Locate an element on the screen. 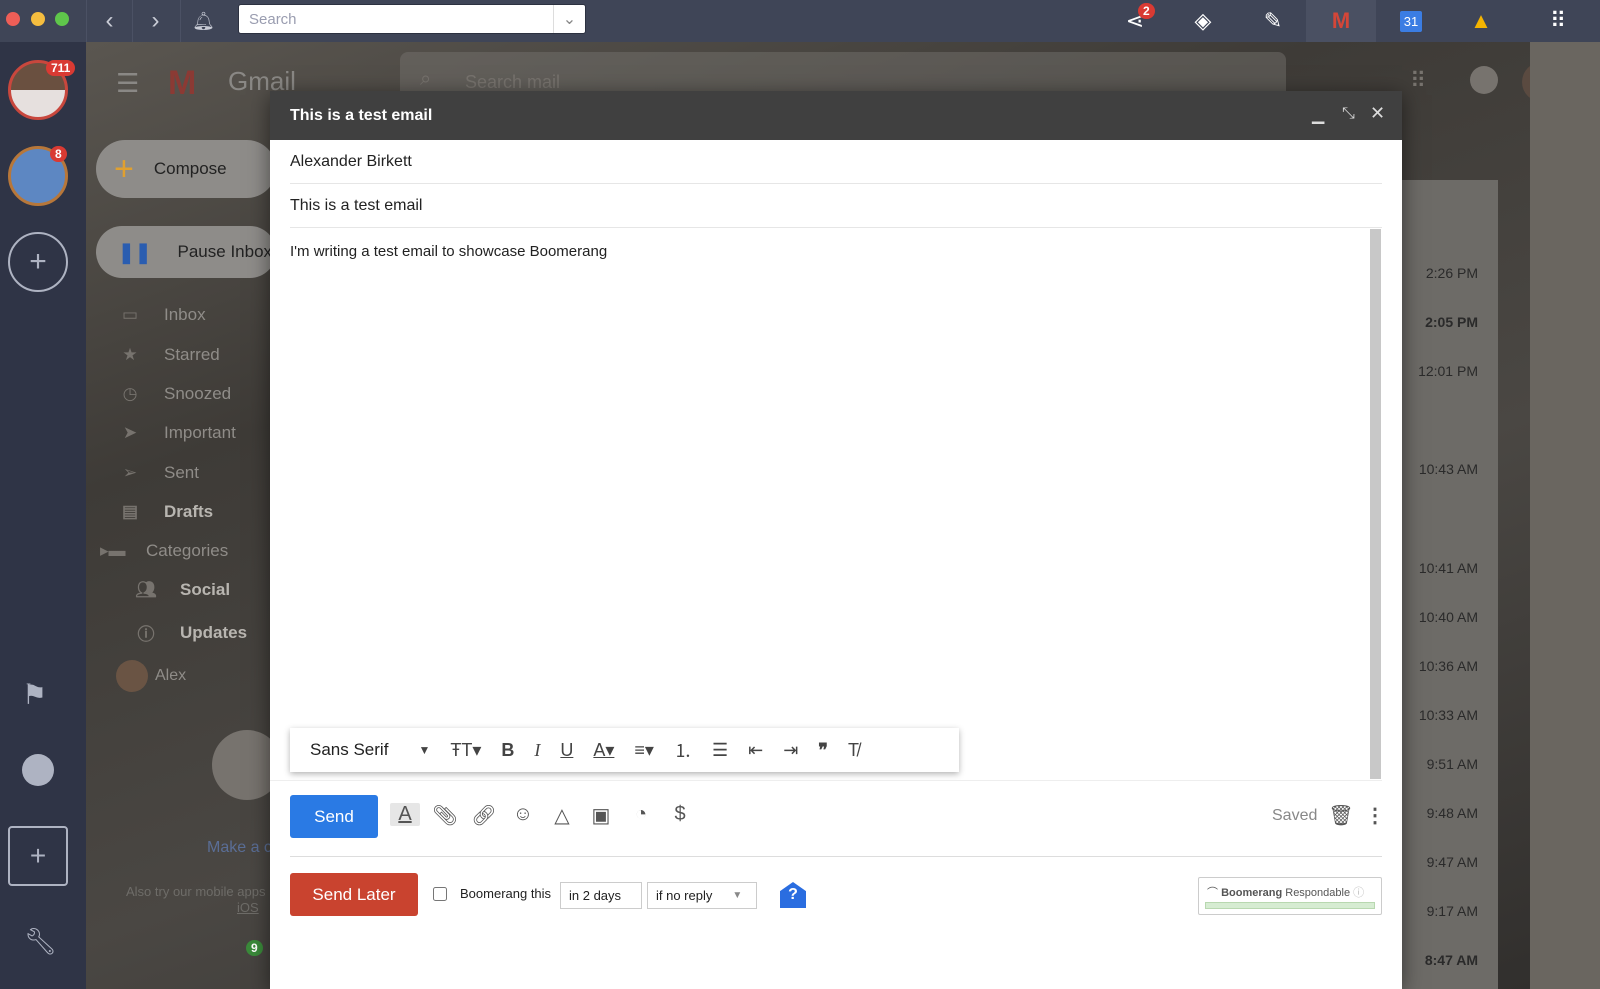 The height and width of the screenshot is (989, 1600). nav-starred: ★ Starred is located at coordinates (168, 355).